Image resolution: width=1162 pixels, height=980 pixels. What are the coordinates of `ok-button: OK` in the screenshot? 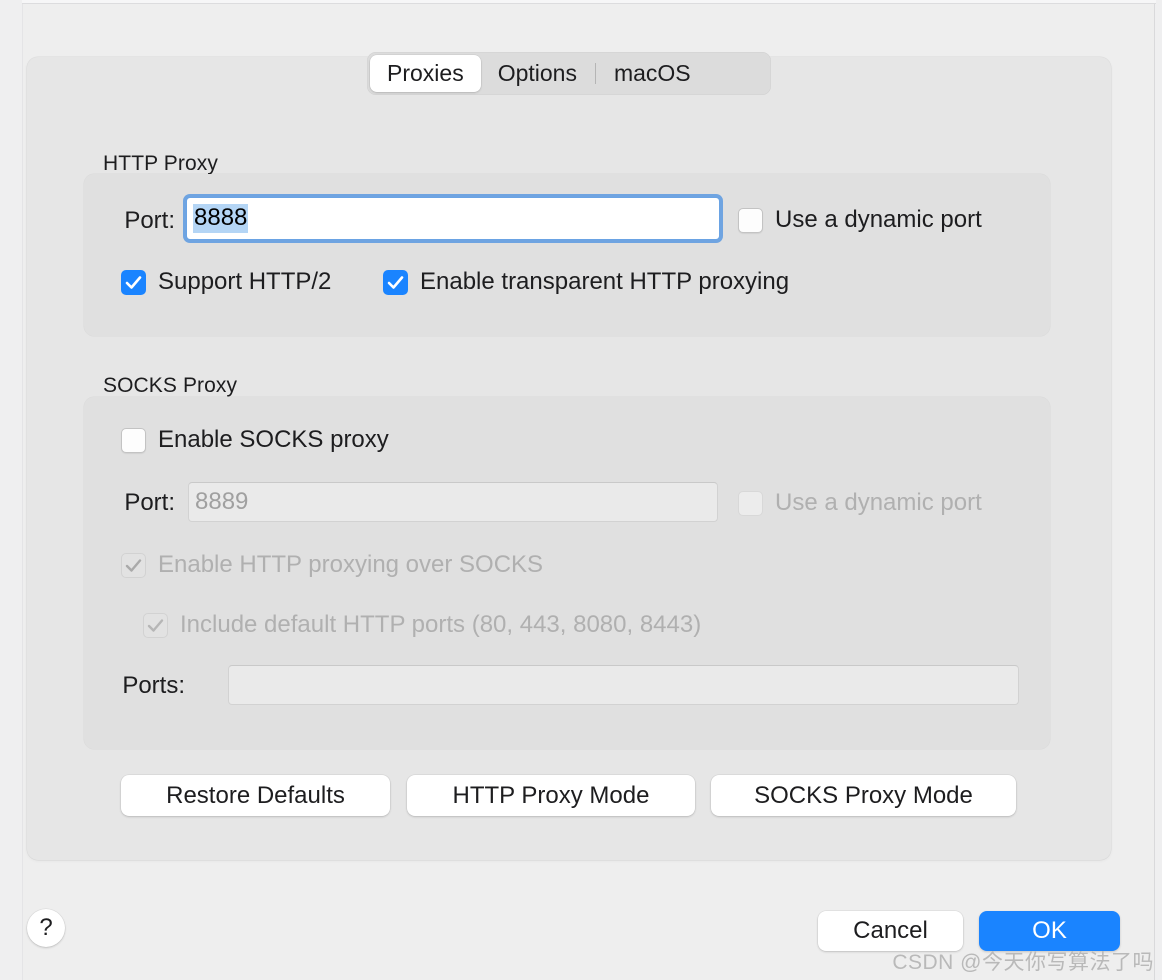 It's located at (1049, 931).